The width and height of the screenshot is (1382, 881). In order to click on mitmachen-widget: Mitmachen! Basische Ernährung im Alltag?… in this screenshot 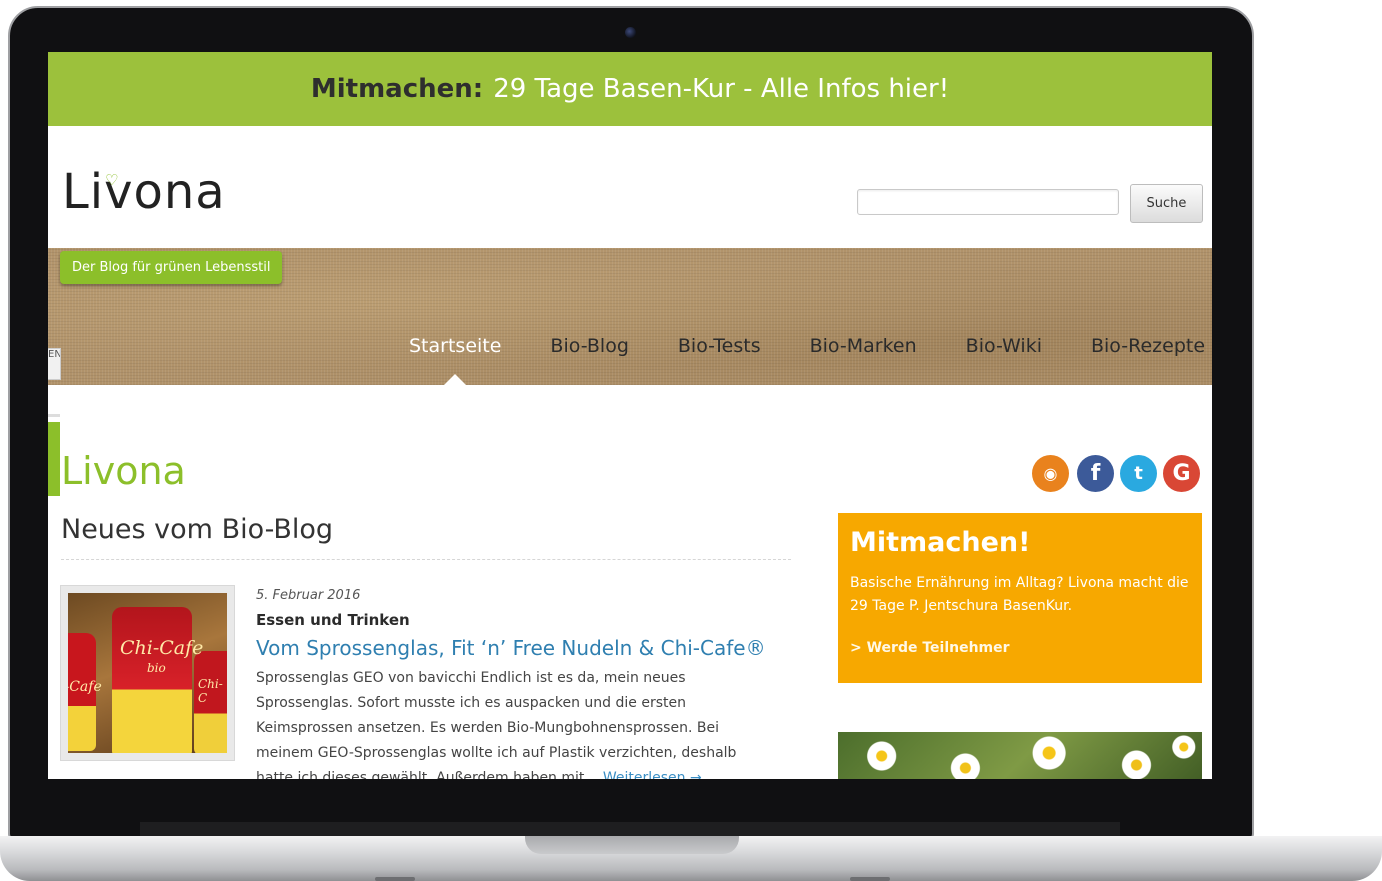, I will do `click(1020, 598)`.